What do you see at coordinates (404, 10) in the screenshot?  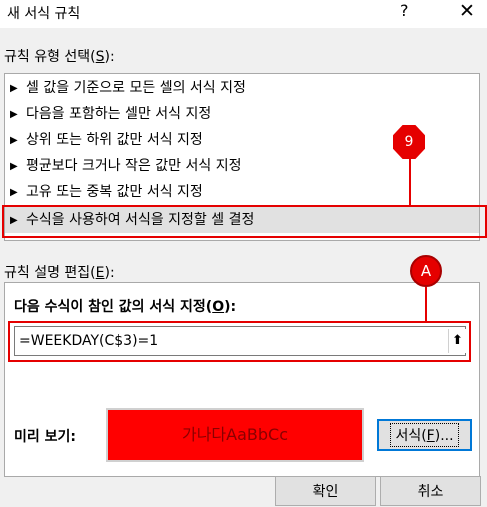 I see `help-icon: ?` at bounding box center [404, 10].